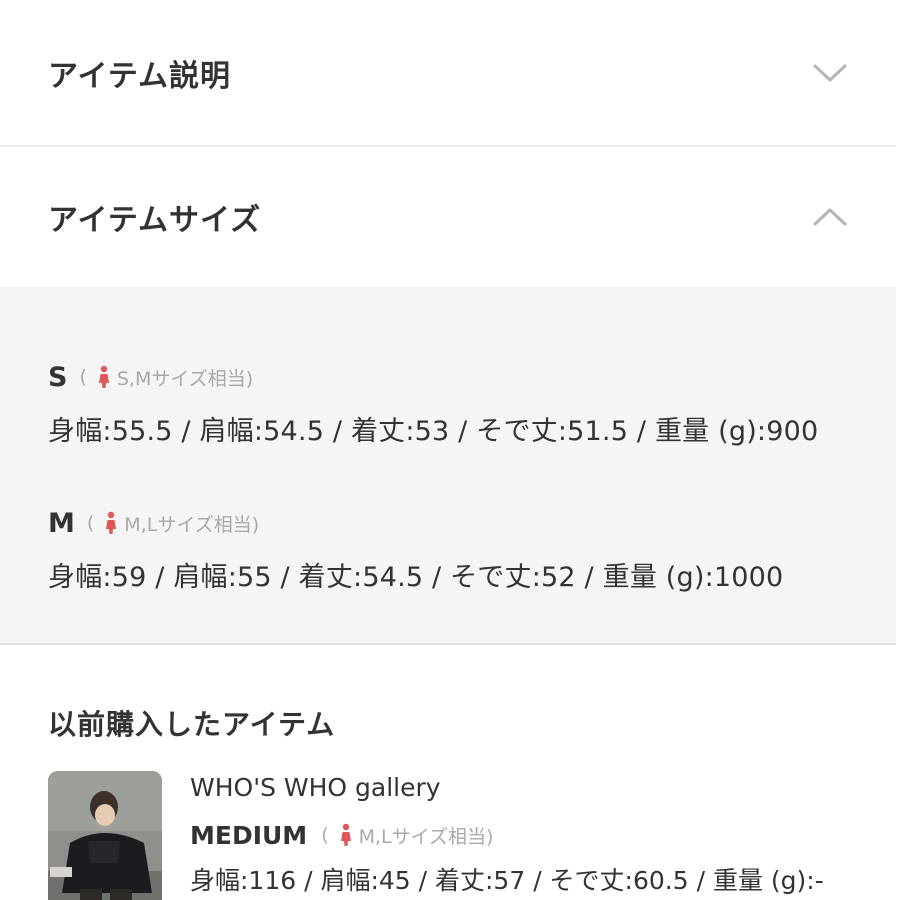 Image resolution: width=900 pixels, height=900 pixels. I want to click on previous-size-label: MEDIUM, so click(249, 835).